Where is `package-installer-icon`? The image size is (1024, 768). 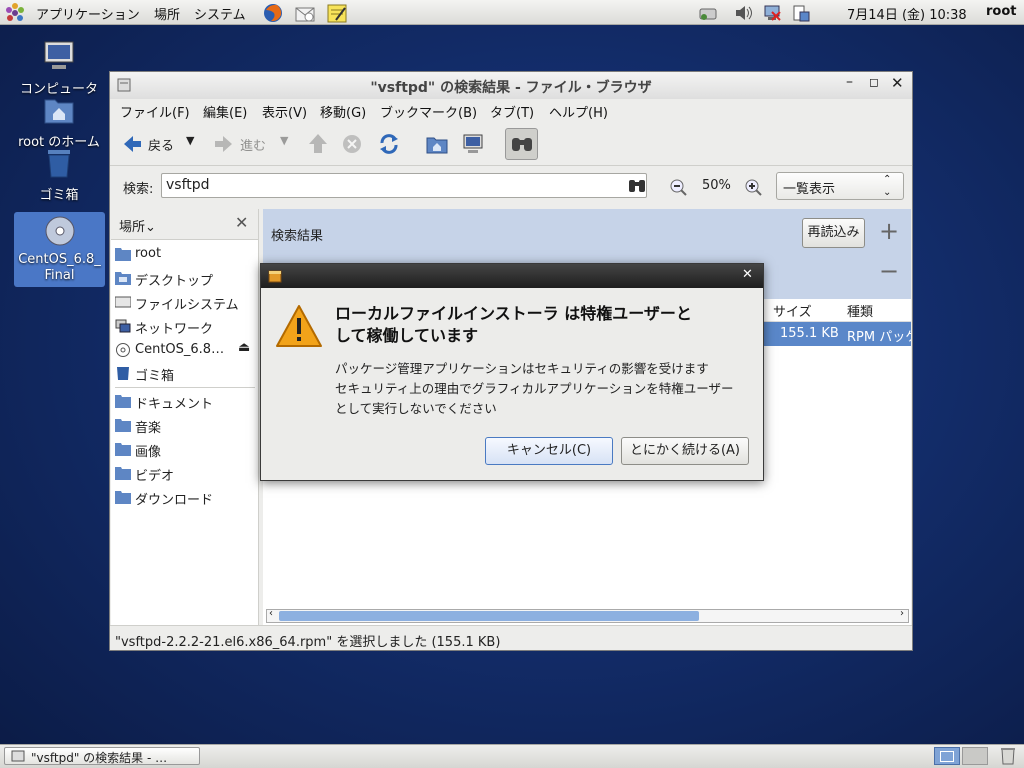
package-installer-icon is located at coordinates (275, 276).